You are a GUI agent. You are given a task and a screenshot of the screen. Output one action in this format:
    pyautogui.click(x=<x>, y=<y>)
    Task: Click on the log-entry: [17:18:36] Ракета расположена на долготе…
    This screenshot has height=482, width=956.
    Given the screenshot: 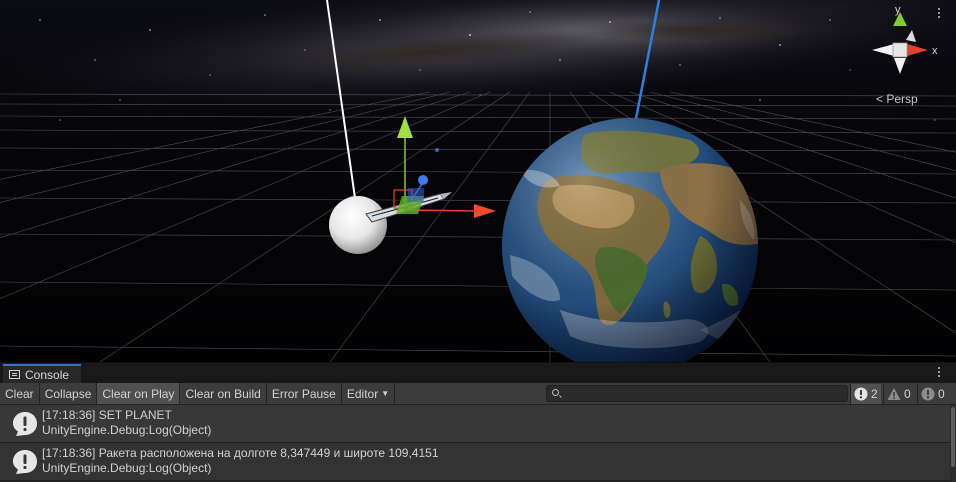 What is the action you would take?
    pyautogui.click(x=475, y=462)
    